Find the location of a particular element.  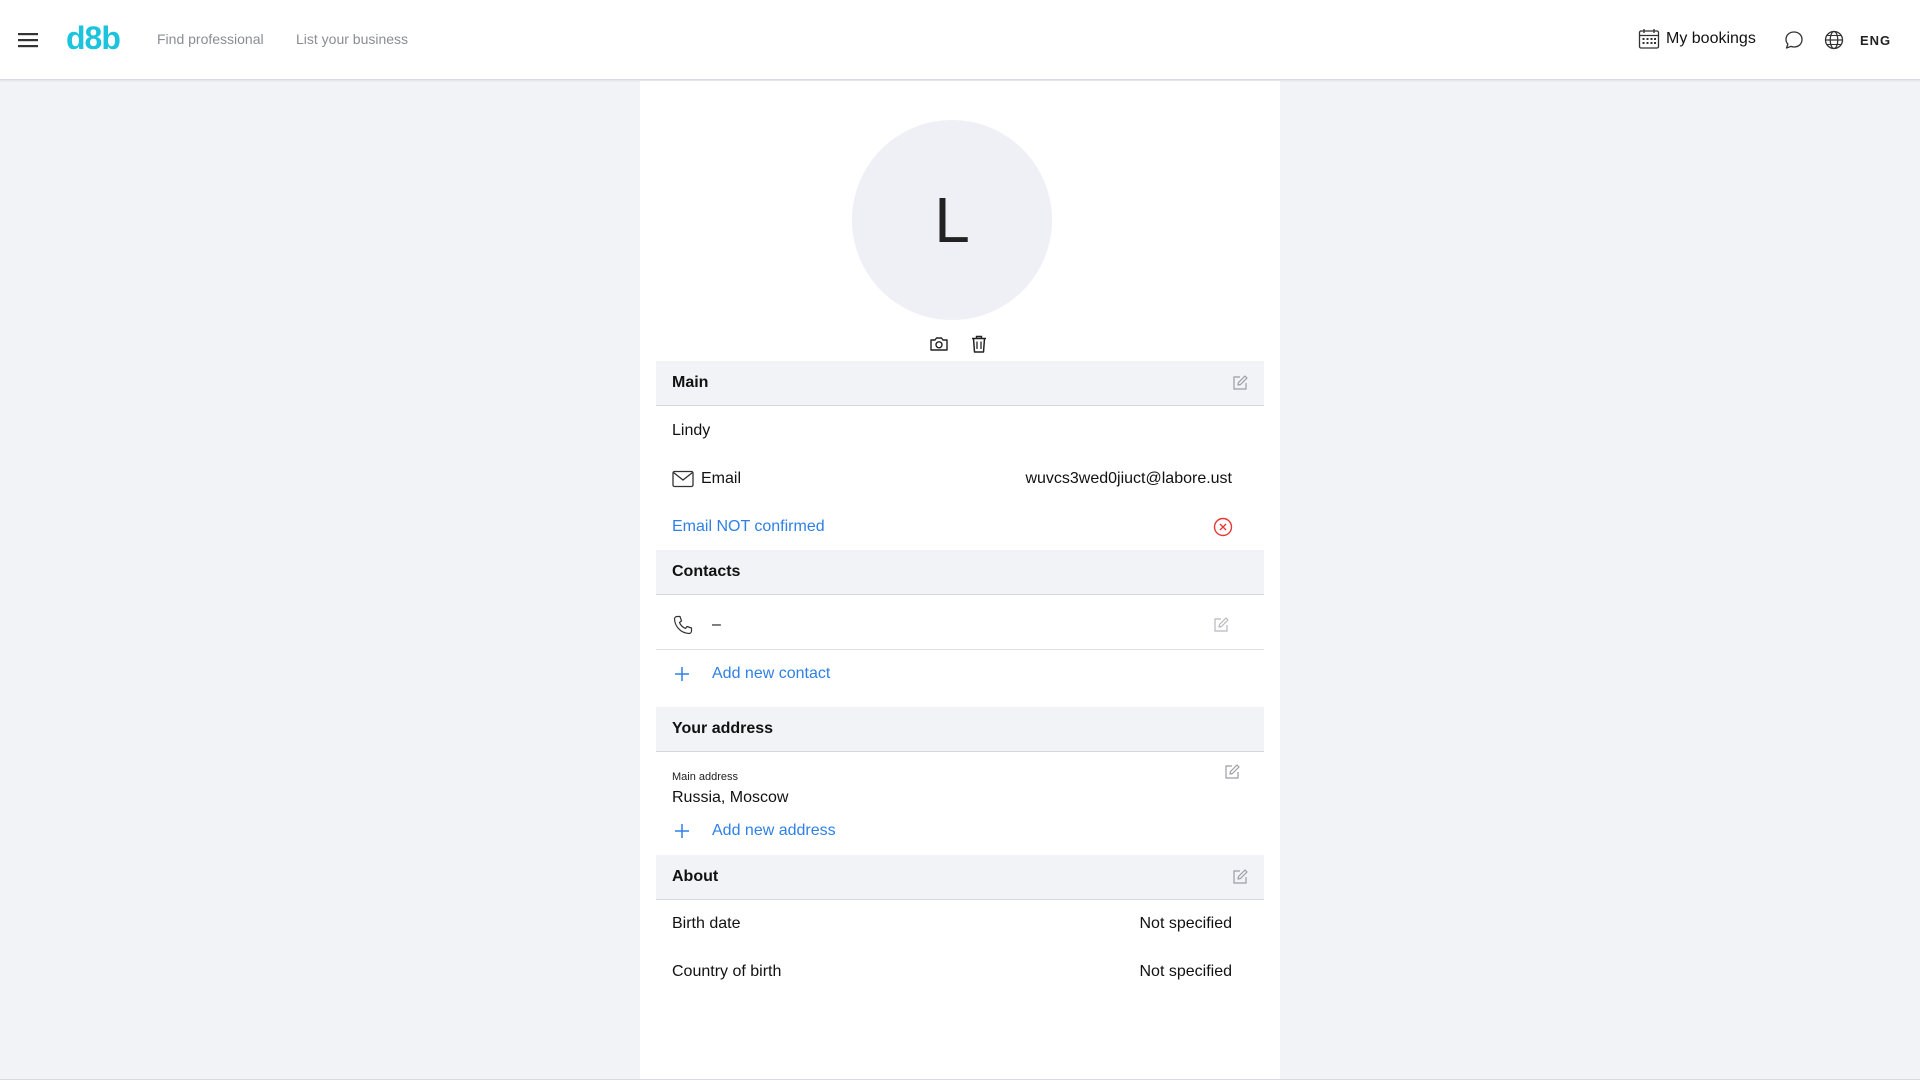

avatar-actions is located at coordinates (959, 344).